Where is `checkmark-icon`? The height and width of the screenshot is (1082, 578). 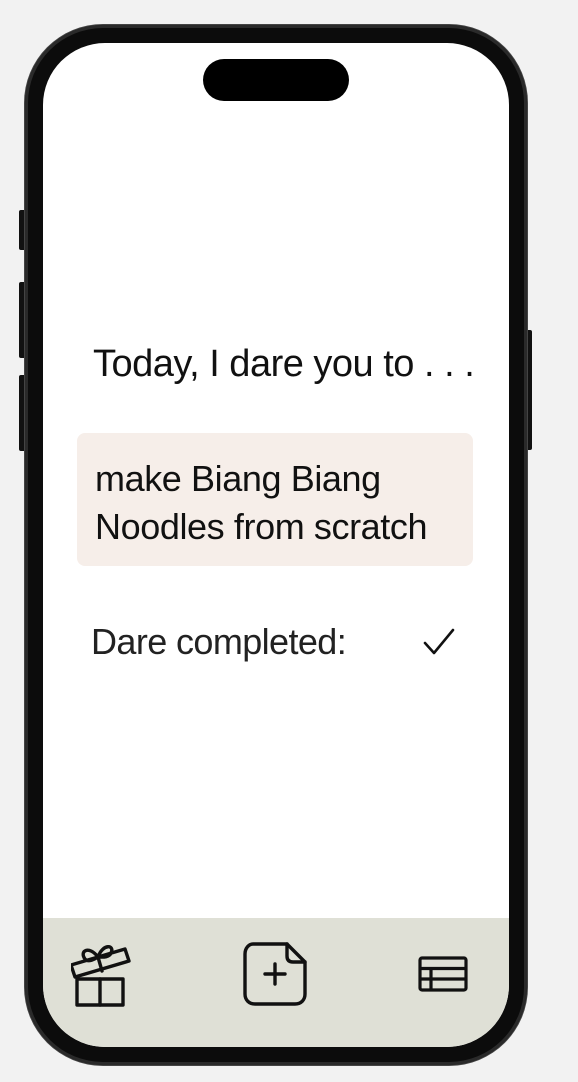
checkmark-icon is located at coordinates (439, 641).